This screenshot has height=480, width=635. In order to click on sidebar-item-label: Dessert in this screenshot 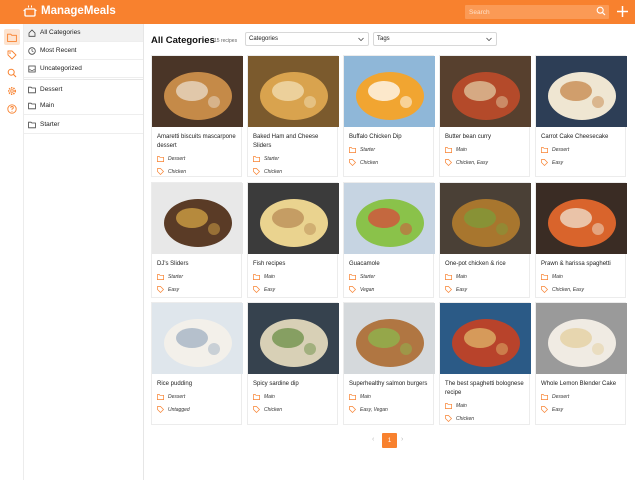, I will do `click(51, 89)`.